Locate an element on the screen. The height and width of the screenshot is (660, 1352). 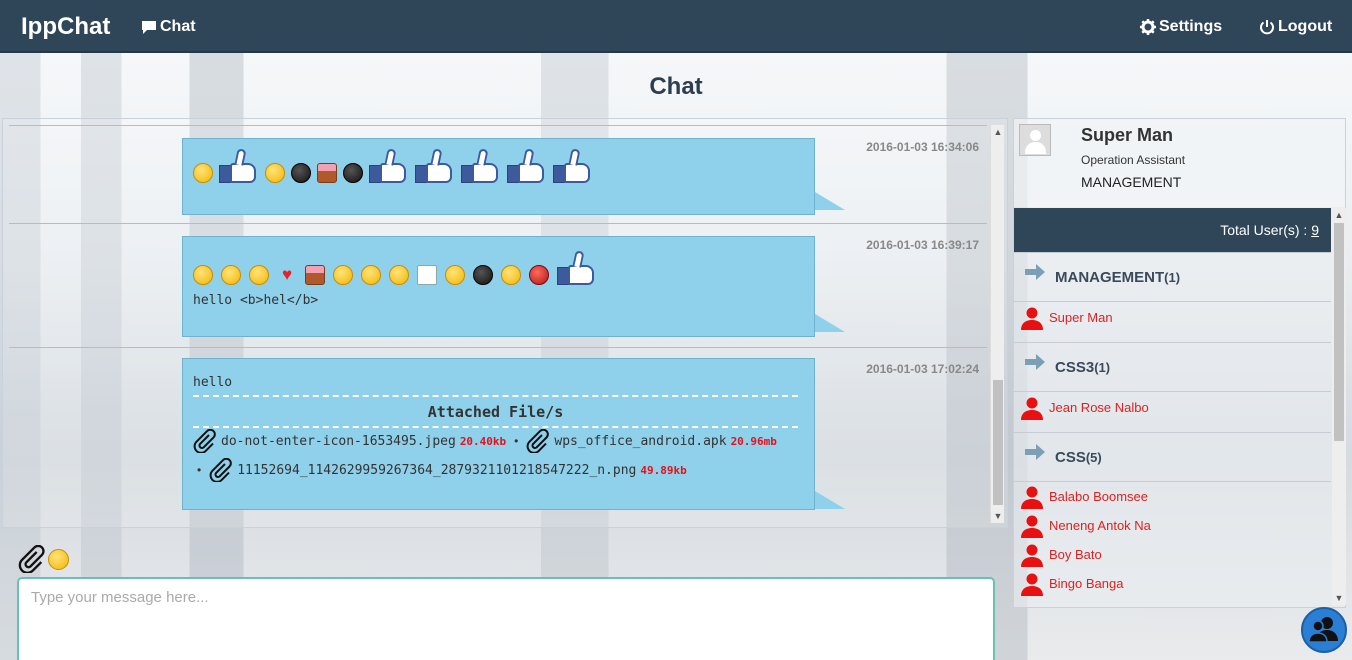
emoji-line is located at coordinates (393, 165).